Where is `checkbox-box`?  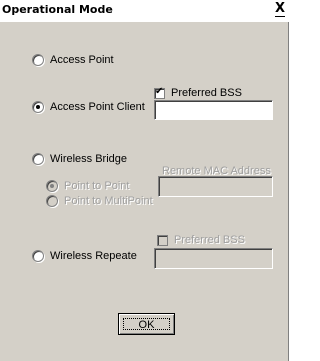 checkbox-box is located at coordinates (162, 240).